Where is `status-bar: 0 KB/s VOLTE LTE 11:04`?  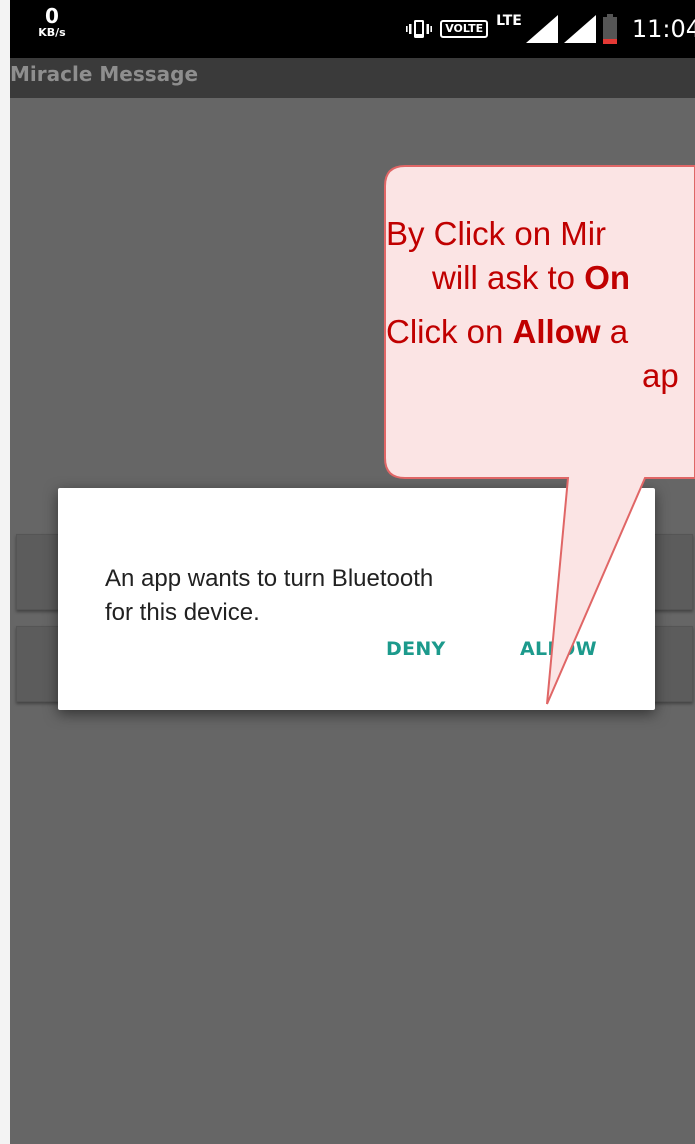 status-bar: 0 KB/s VOLTE LTE 11:04 is located at coordinates (352, 29).